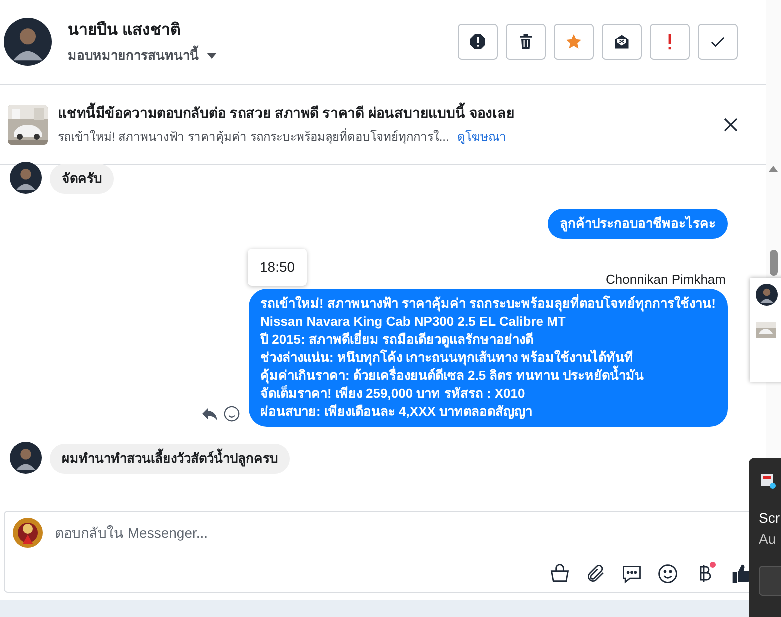  Describe the element at coordinates (481, 137) in the screenshot. I see `view-ad-link: ดูโฆษณา` at that location.